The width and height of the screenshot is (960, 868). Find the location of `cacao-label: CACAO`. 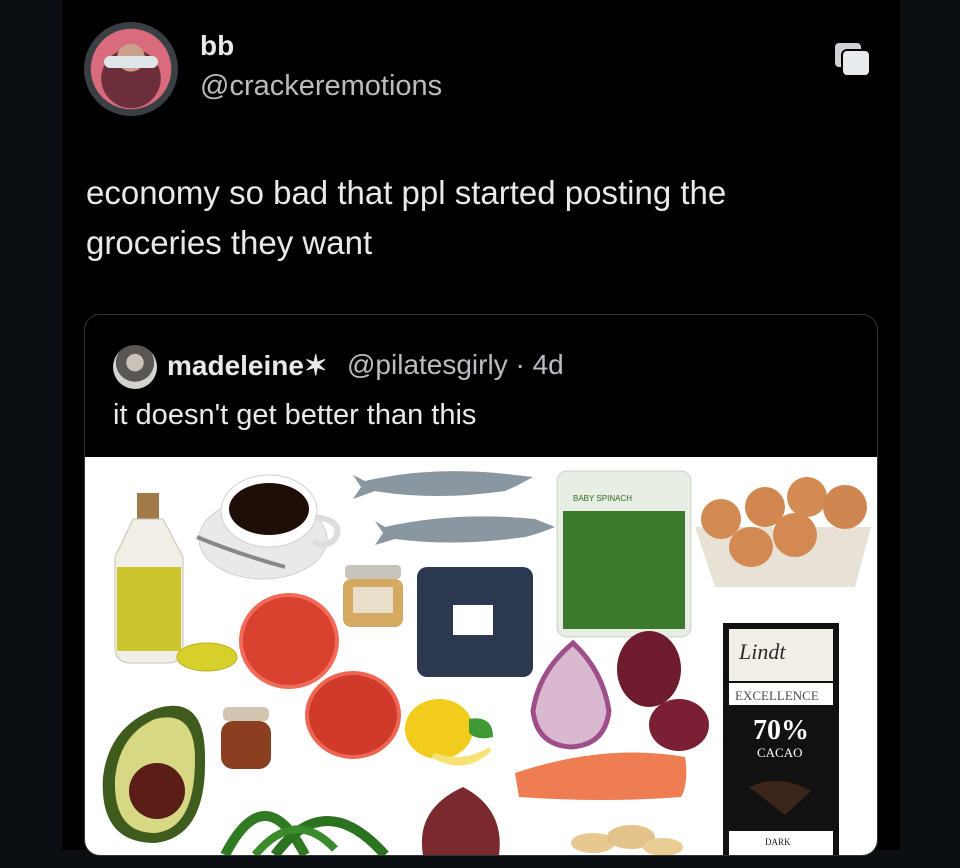

cacao-label: CACAO is located at coordinates (780, 752).